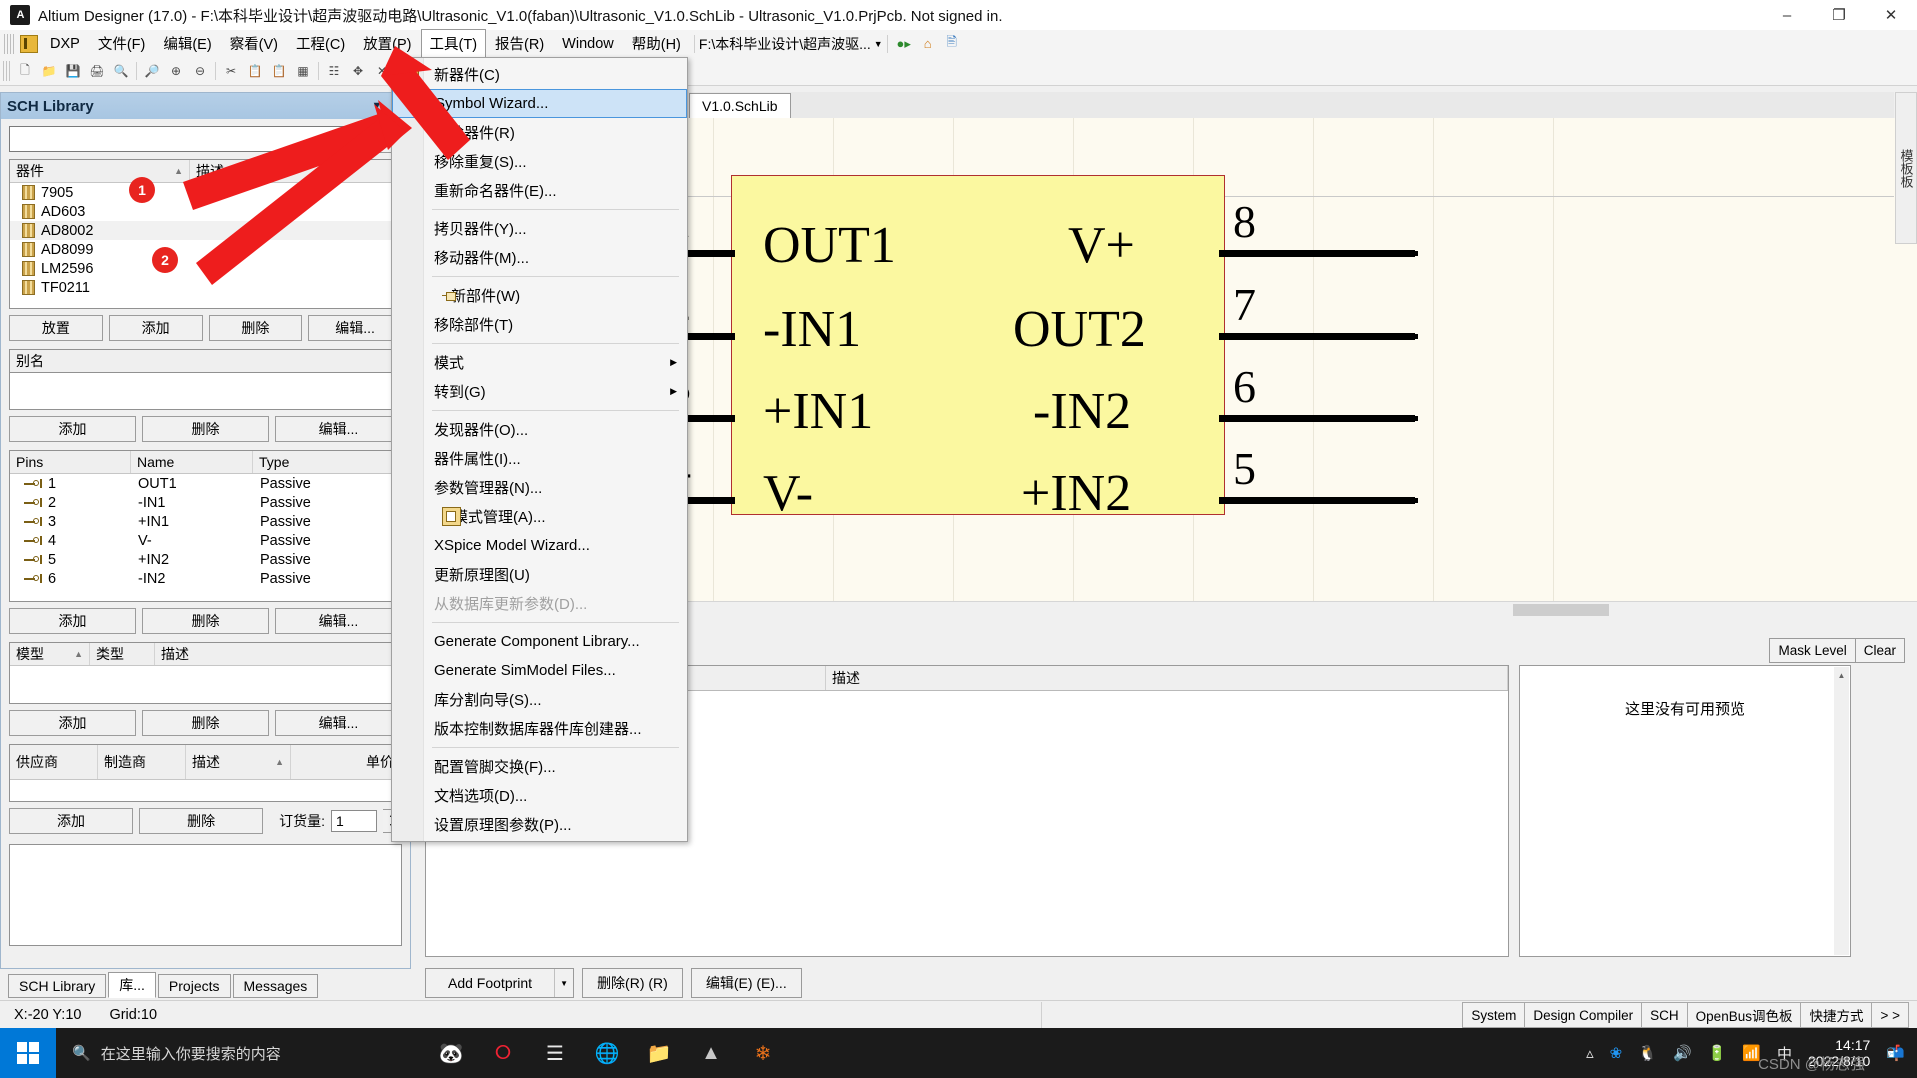 The width and height of the screenshot is (1917, 1078). I want to click on menu-item-new-part: 新部件(W), so click(539, 295).